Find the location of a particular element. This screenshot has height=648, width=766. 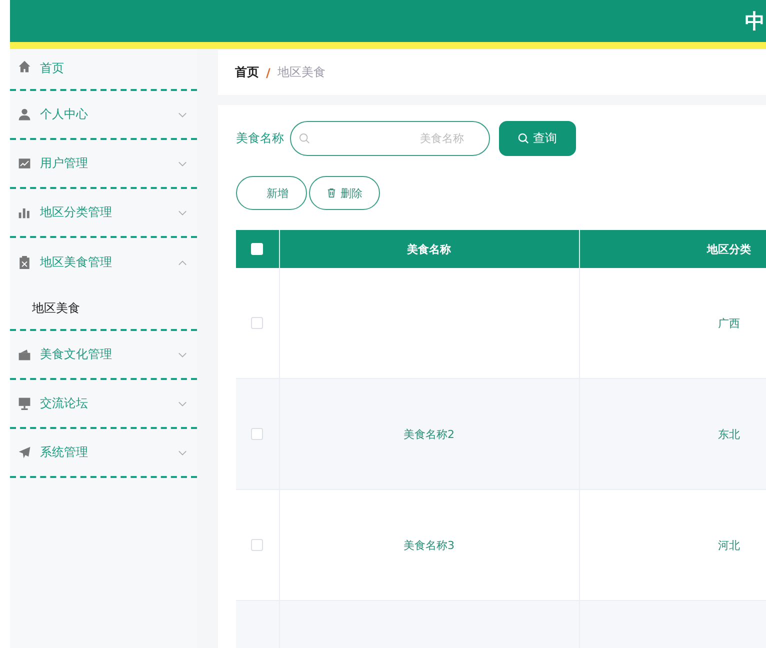

menu-item: 个人中心 is located at coordinates (109, 114).